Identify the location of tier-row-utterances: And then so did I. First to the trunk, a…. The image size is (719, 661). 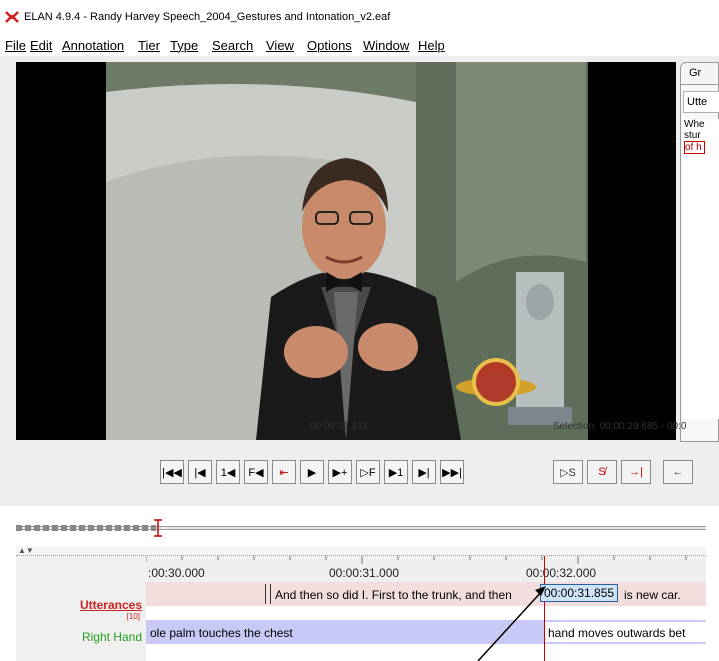
(426, 594).